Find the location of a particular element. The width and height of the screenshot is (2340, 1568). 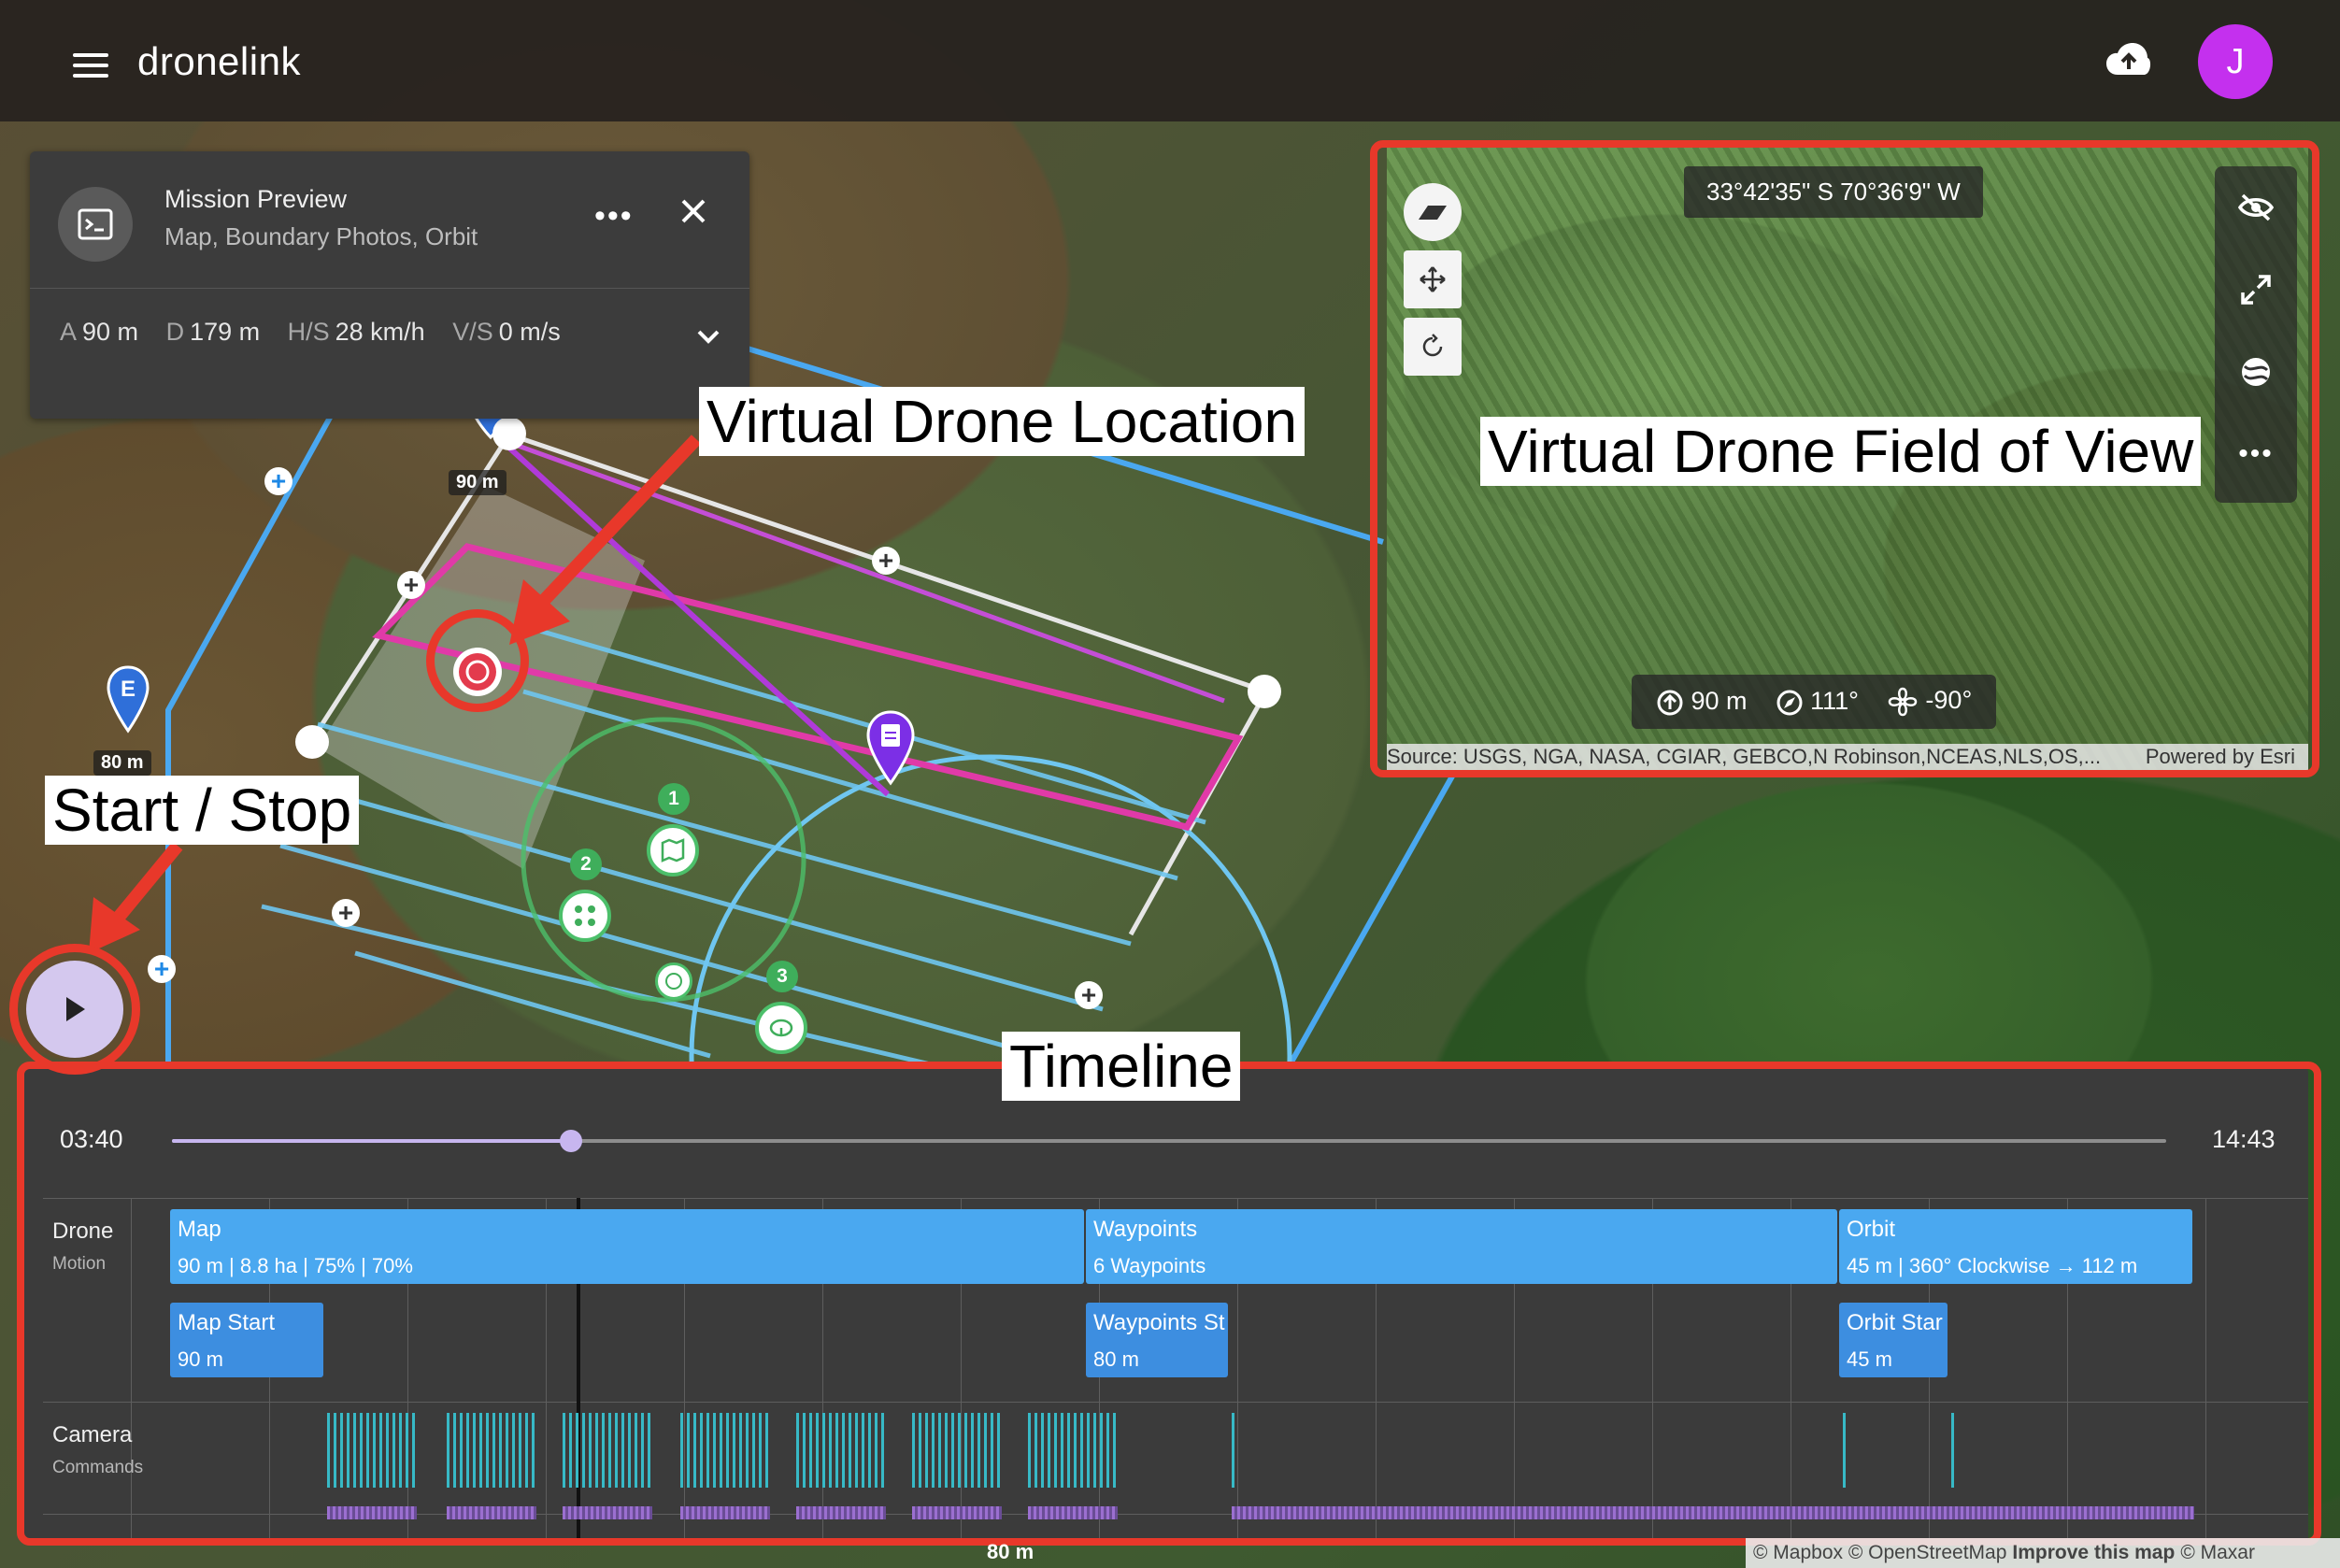

orbit-component-icon is located at coordinates (781, 1028).